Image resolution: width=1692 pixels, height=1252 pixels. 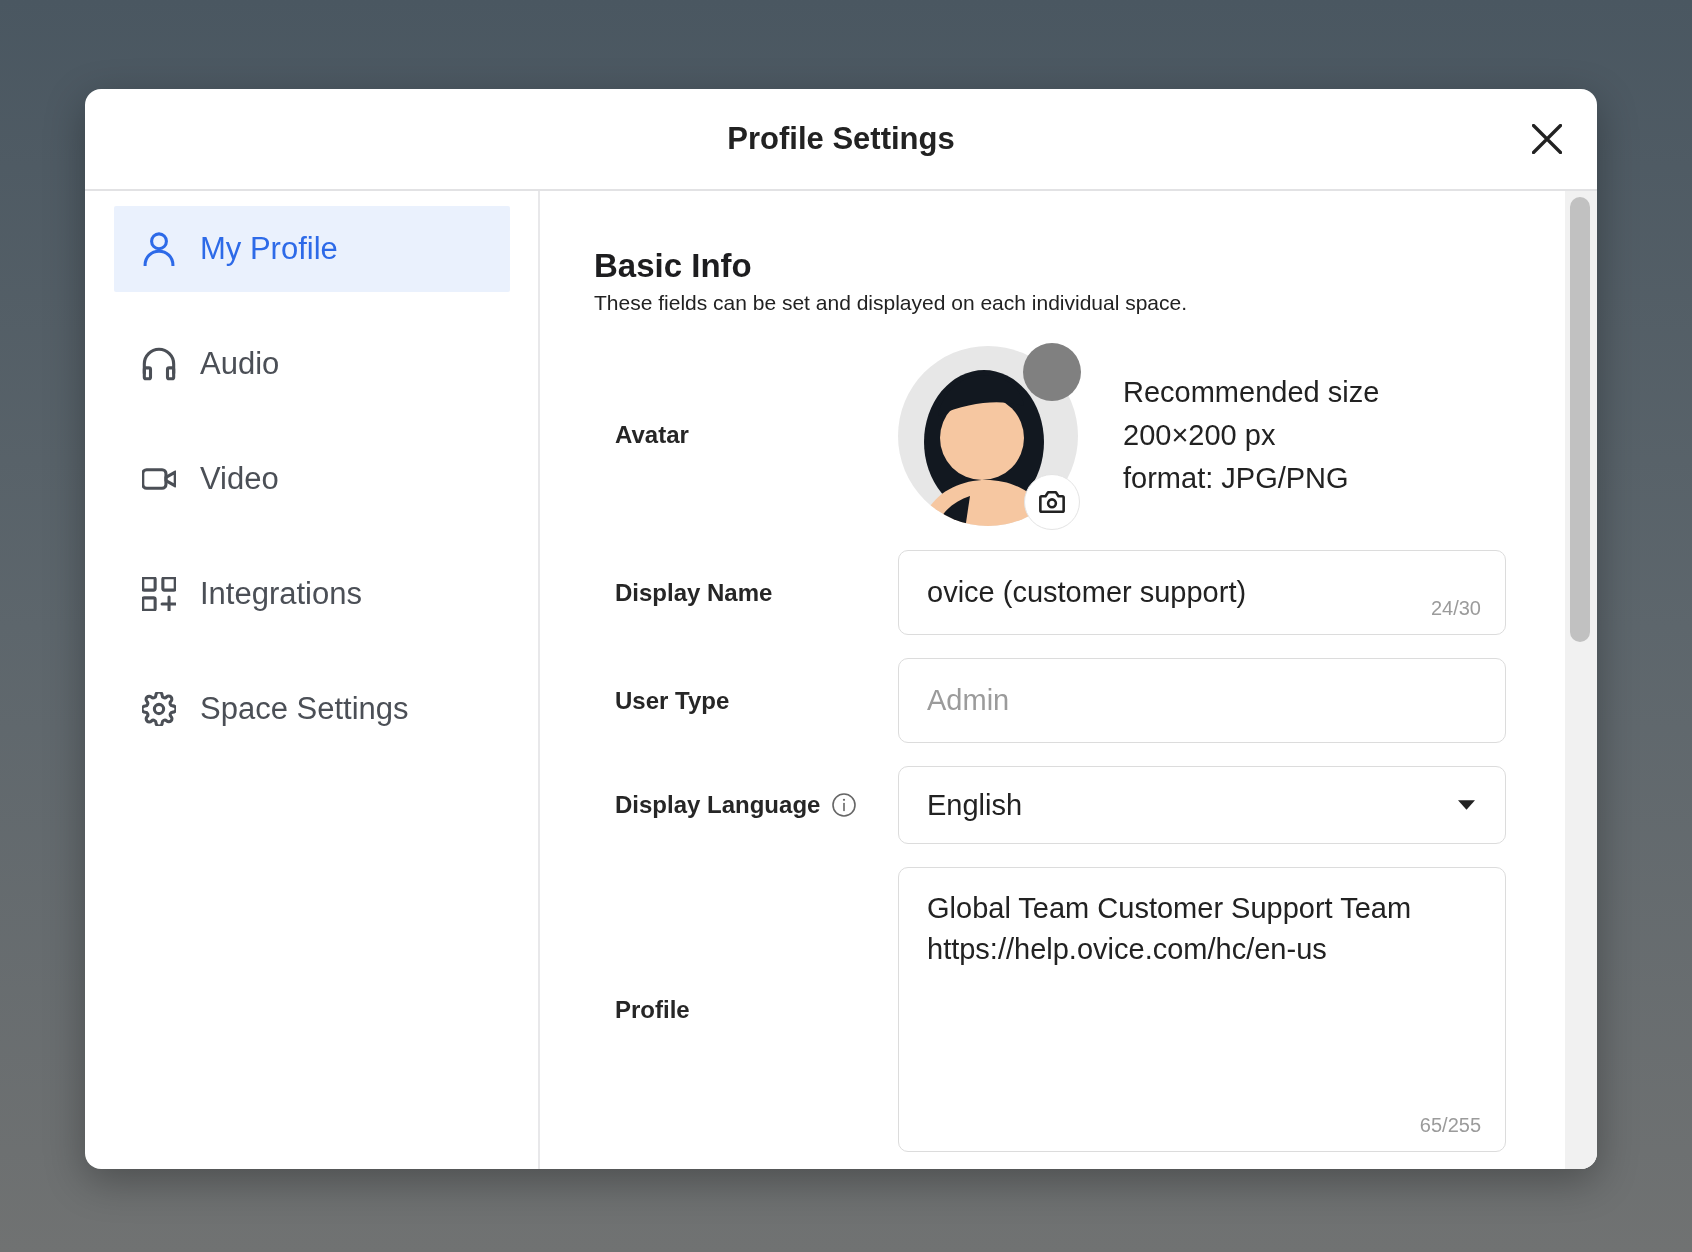 I want to click on scrollbar-thumb, so click(x=1580, y=419).